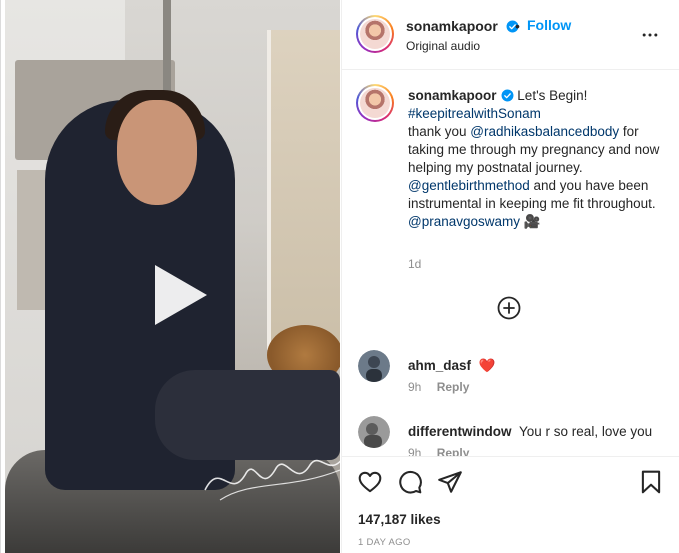  What do you see at coordinates (464, 221) in the screenshot?
I see `mention-link: @pranavgoswamy` at bounding box center [464, 221].